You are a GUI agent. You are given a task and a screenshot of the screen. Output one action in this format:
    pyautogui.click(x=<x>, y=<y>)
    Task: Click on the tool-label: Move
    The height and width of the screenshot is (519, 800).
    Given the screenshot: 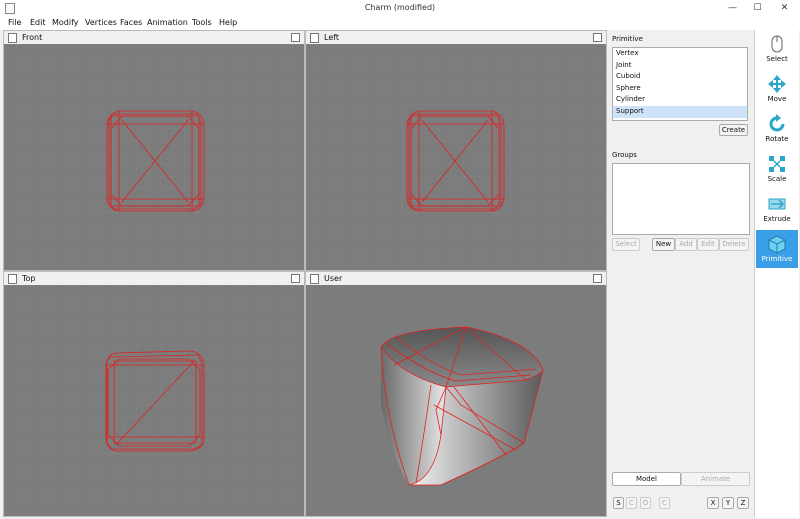 What is the action you would take?
    pyautogui.click(x=777, y=99)
    